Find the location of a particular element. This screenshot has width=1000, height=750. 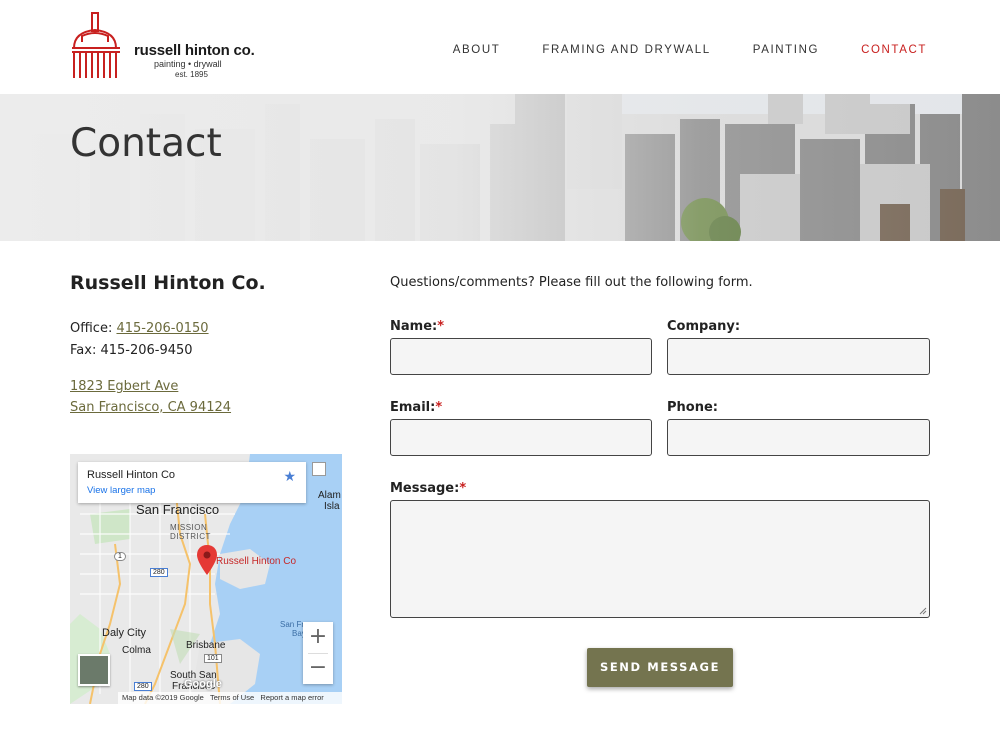

map-marker-icon is located at coordinates (207, 560).